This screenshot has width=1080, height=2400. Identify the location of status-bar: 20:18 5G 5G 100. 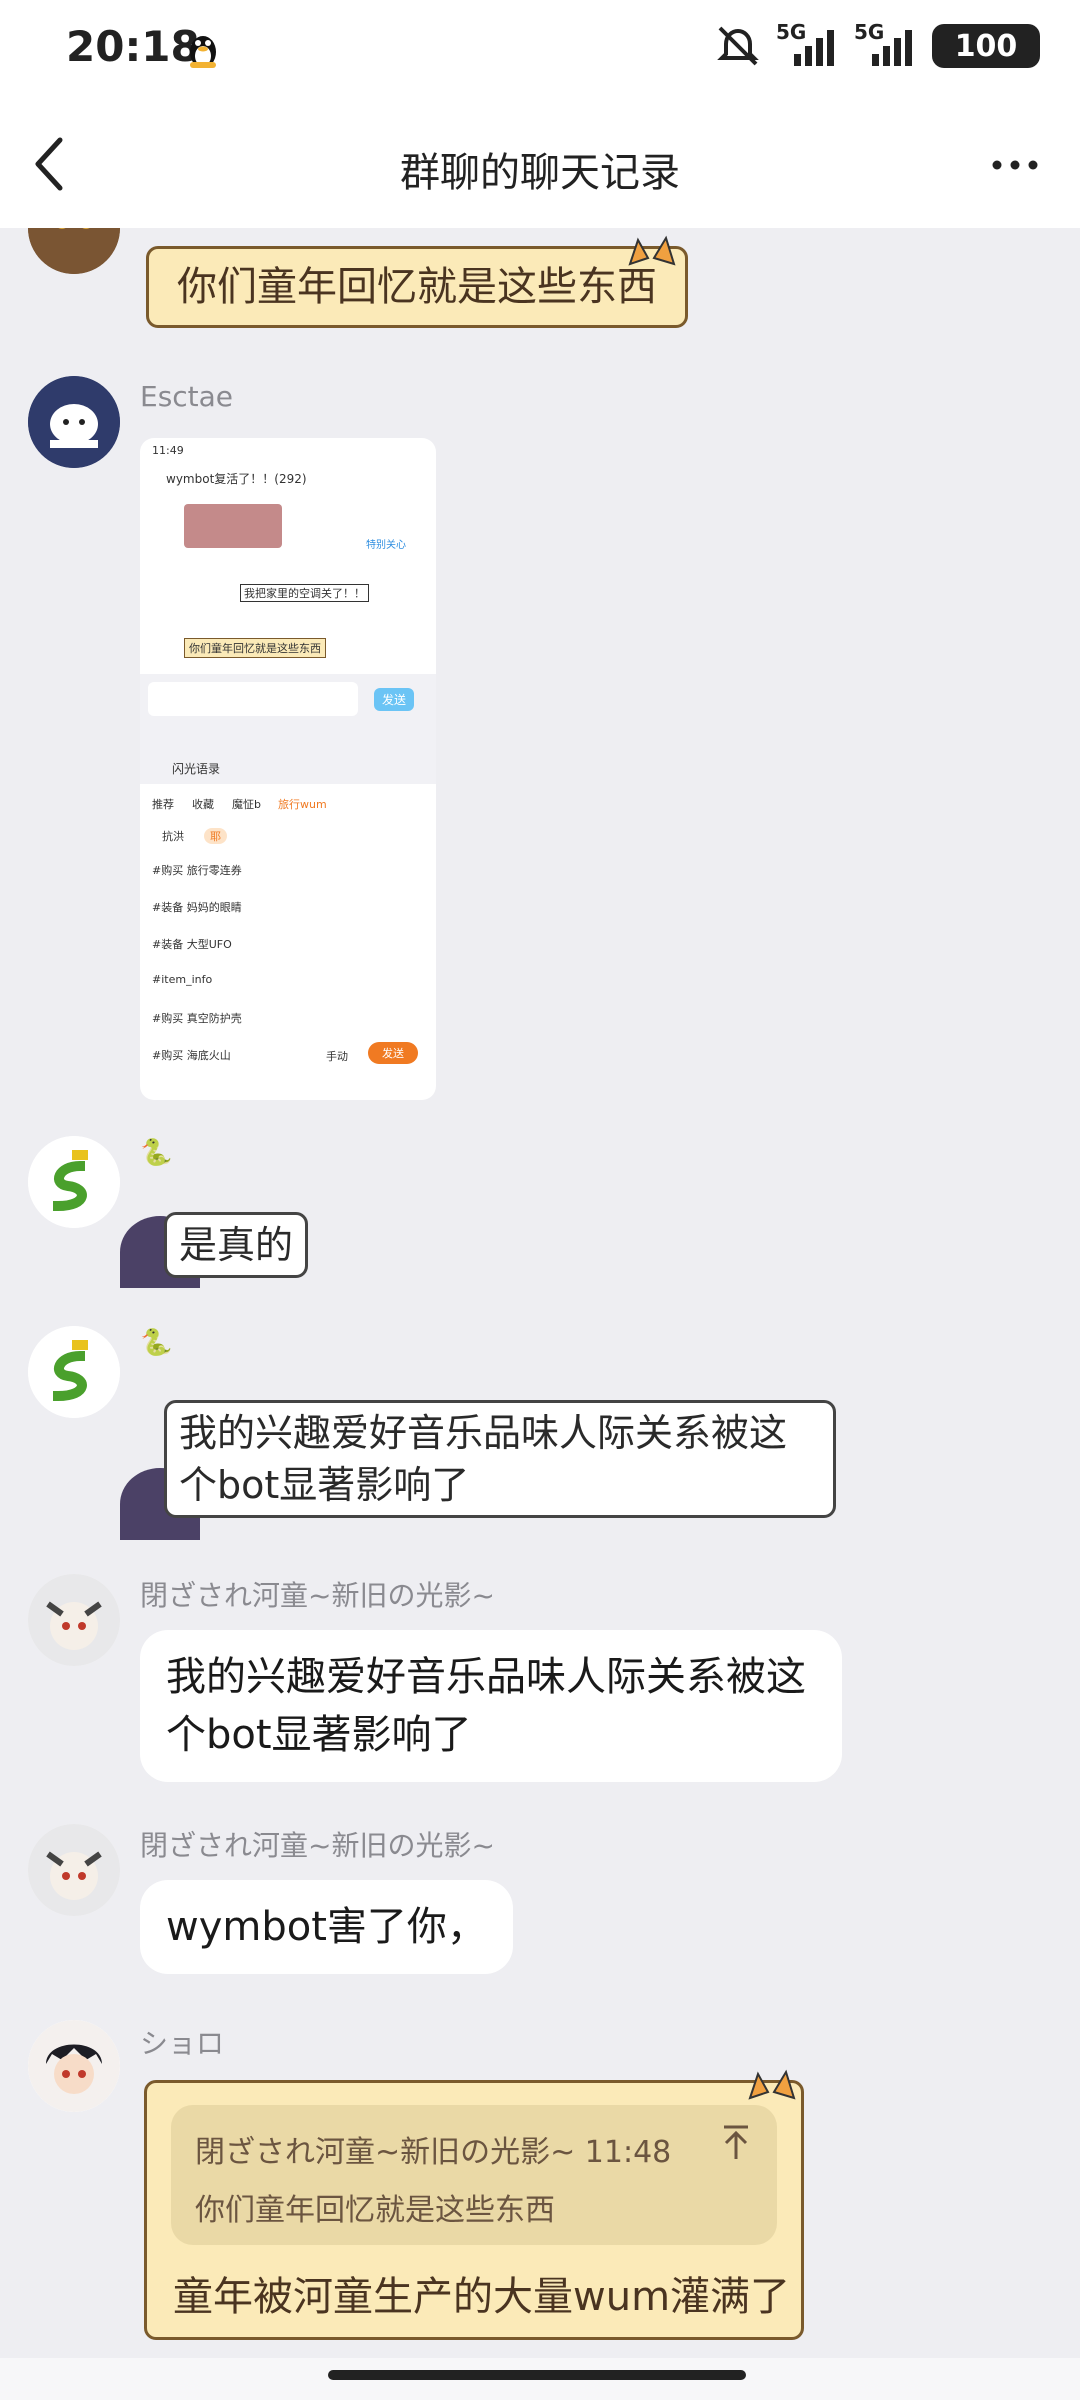
(540, 50).